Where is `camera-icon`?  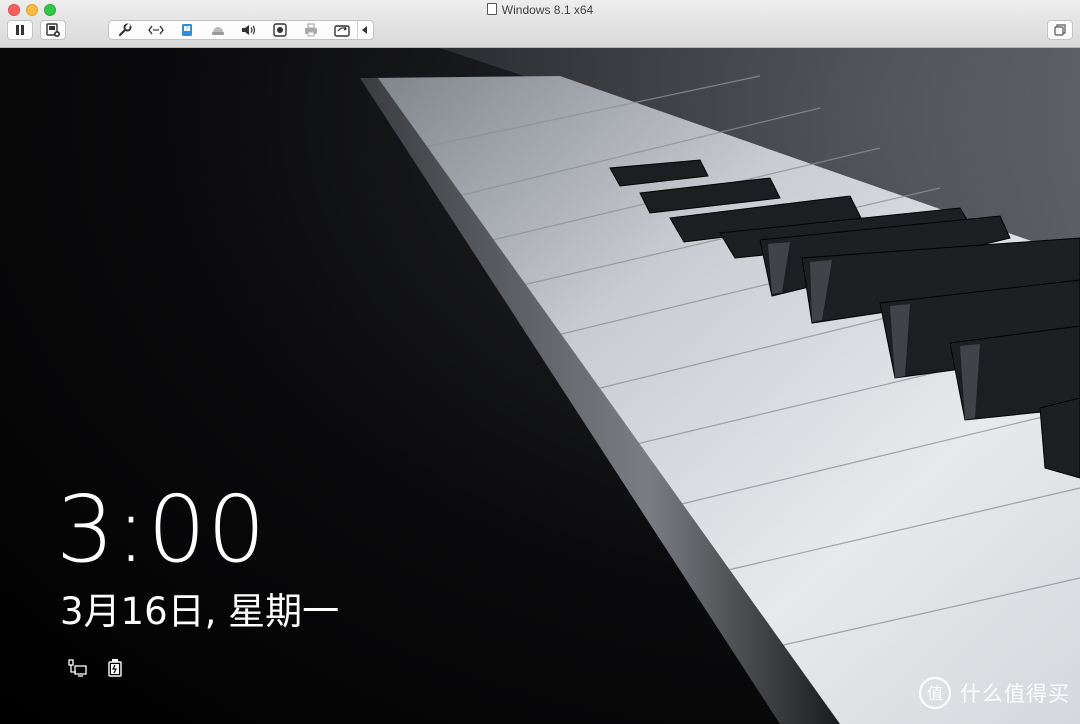
camera-icon is located at coordinates (279, 30).